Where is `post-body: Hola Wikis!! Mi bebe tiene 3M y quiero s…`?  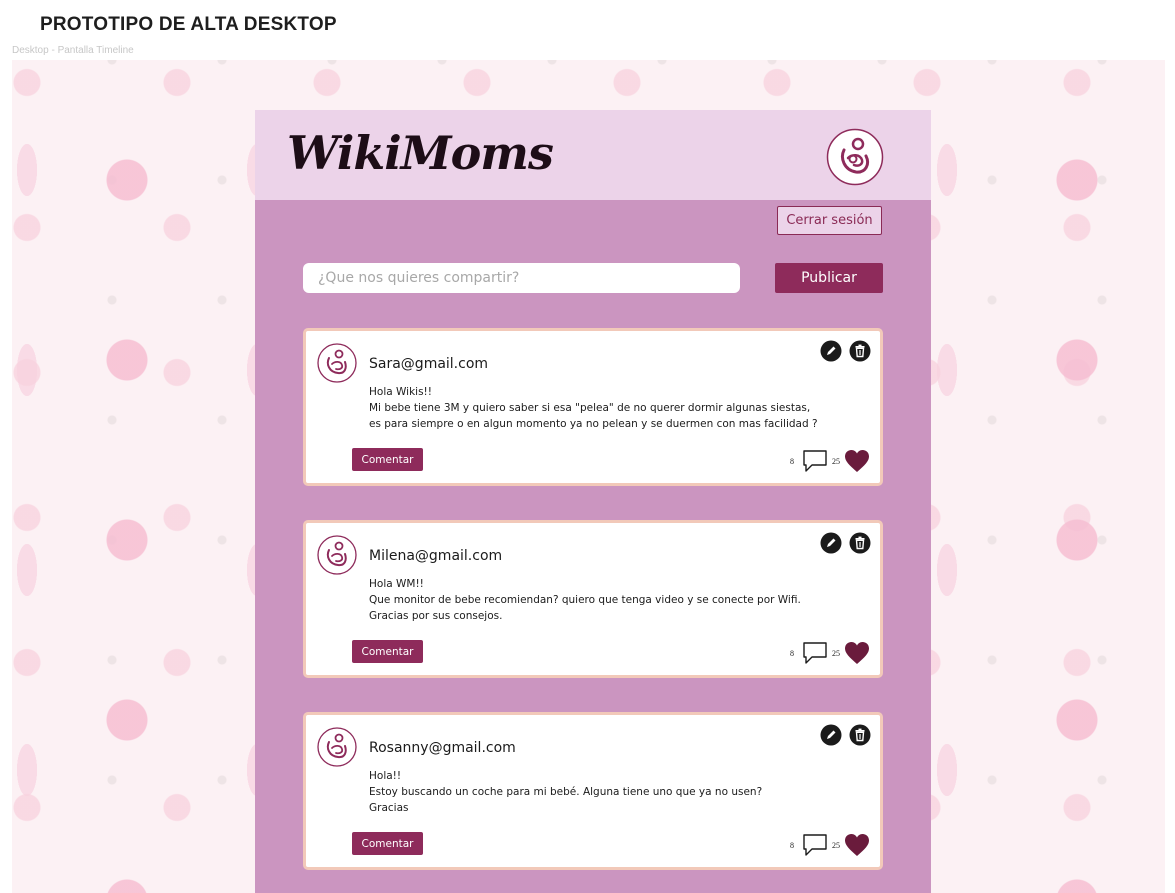 post-body: Hola Wikis!! Mi bebe tiene 3M y quiero s… is located at coordinates (604, 408).